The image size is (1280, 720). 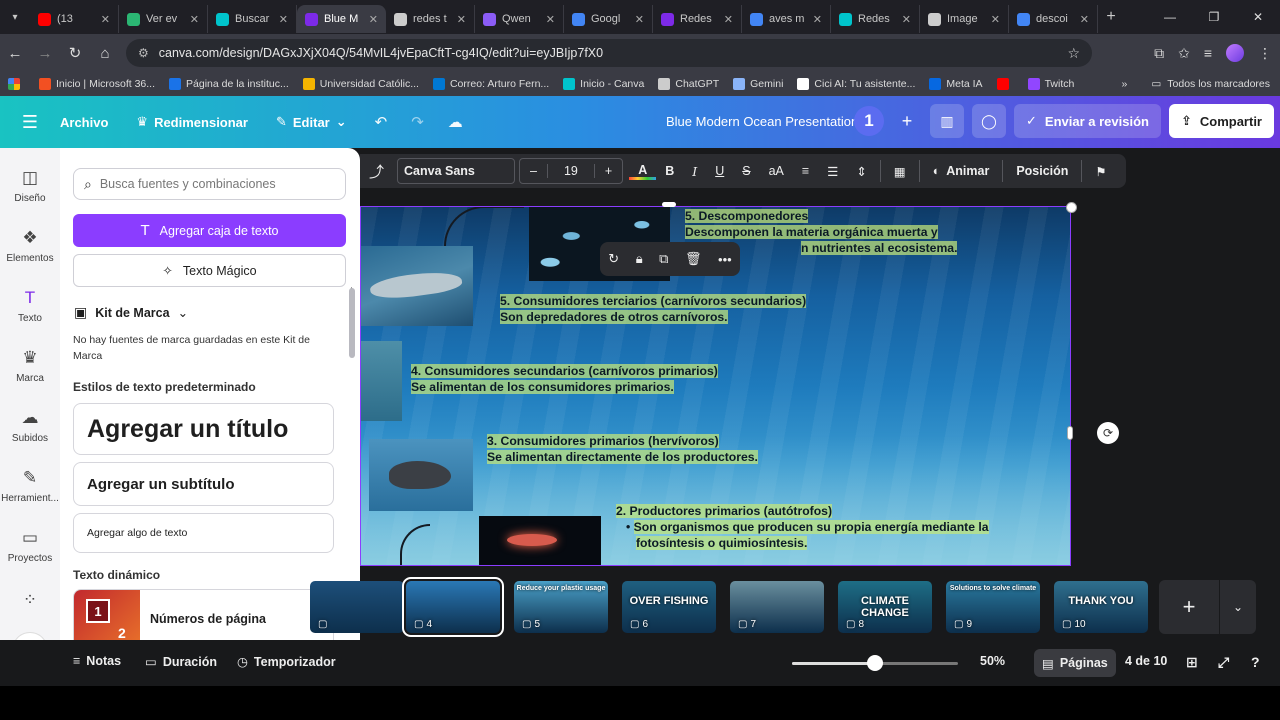 What do you see at coordinates (352, 323) in the screenshot?
I see `panel-scrollbar` at bounding box center [352, 323].